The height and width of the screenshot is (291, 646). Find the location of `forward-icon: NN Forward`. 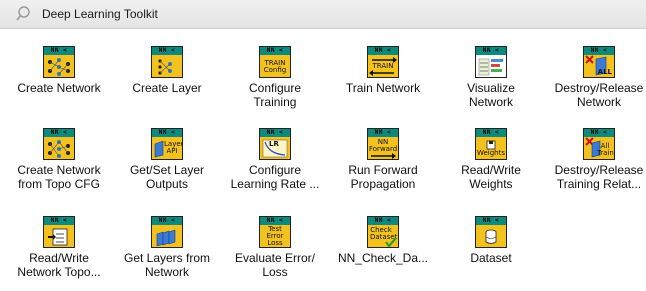

forward-icon: NN Forward is located at coordinates (383, 144).